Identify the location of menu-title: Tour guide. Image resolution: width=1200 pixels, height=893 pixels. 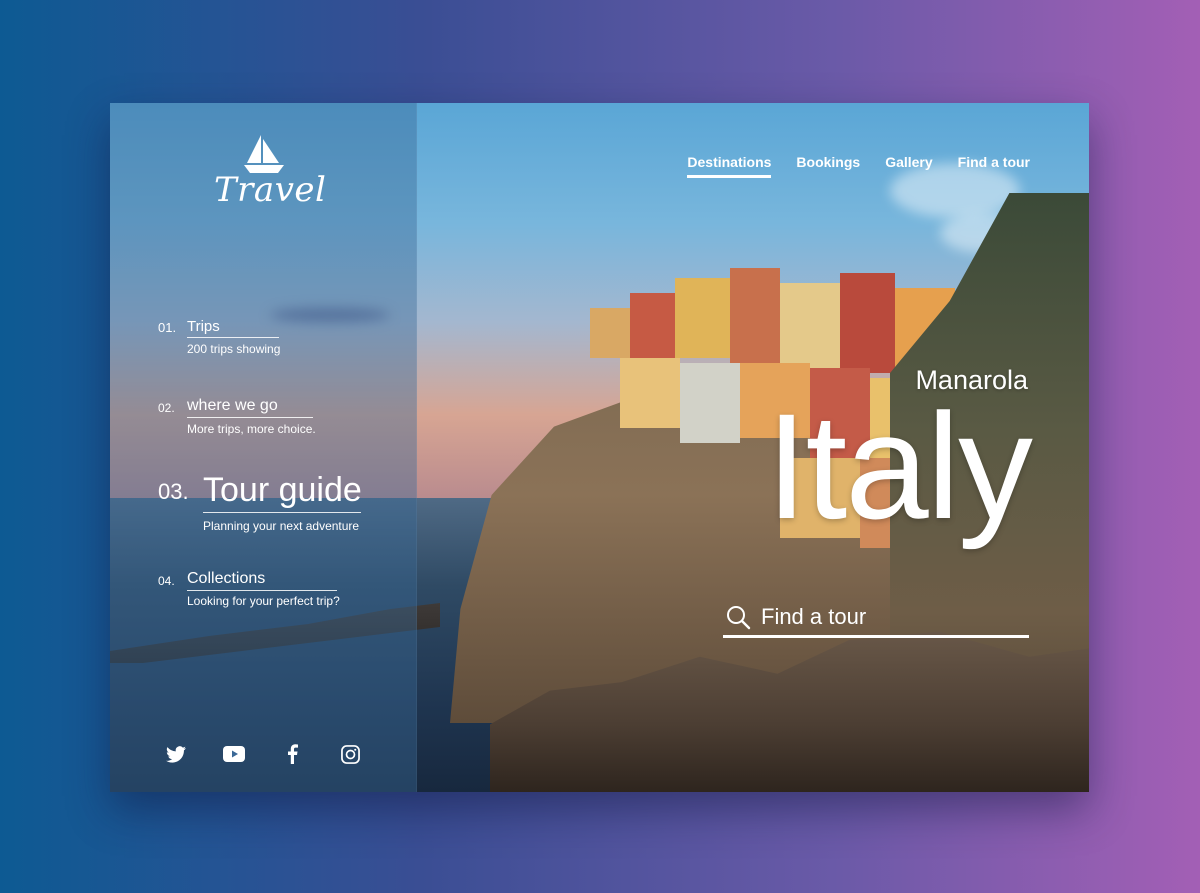
(282, 492).